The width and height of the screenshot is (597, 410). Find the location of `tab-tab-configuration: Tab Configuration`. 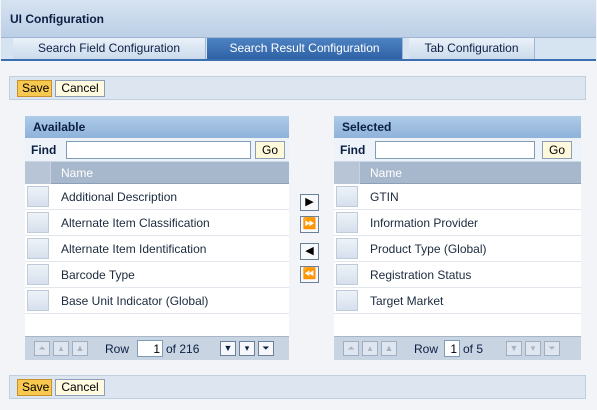

tab-tab-configuration: Tab Configuration is located at coordinates (472, 48).